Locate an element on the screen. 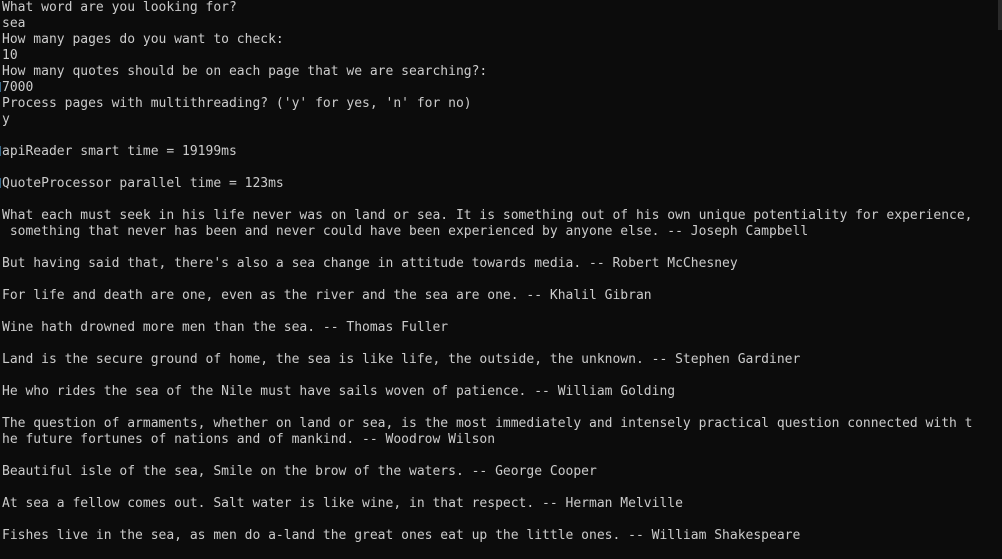  input-quotes-per-page: 7000 is located at coordinates (18, 87).